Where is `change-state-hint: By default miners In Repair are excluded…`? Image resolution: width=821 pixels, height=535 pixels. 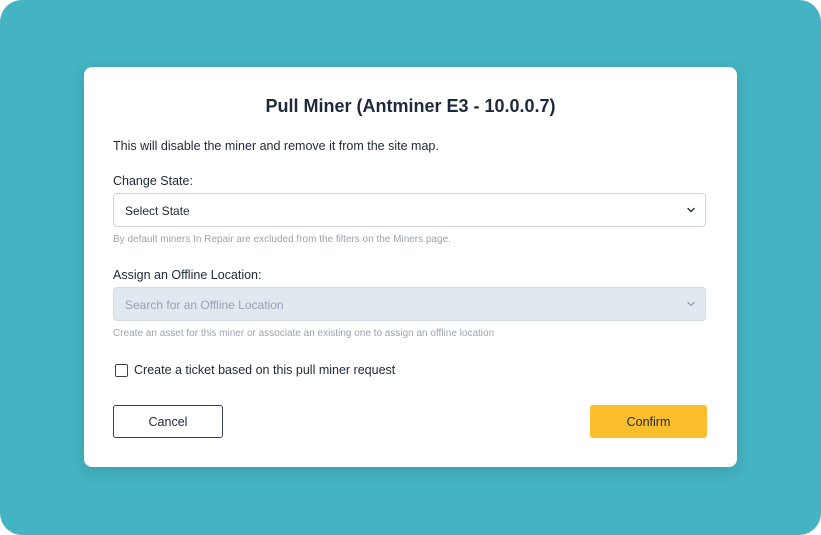
change-state-hint: By default miners In Repair are excluded… is located at coordinates (282, 239).